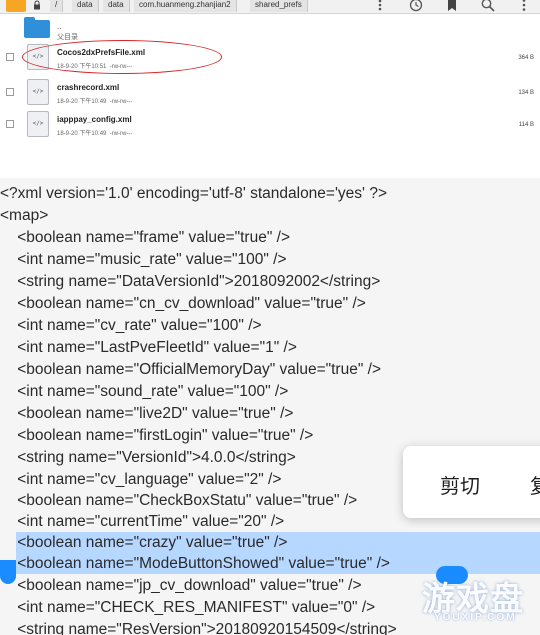 The height and width of the screenshot is (635, 540). I want to click on overflow-menu-icon, so click(524, 6).